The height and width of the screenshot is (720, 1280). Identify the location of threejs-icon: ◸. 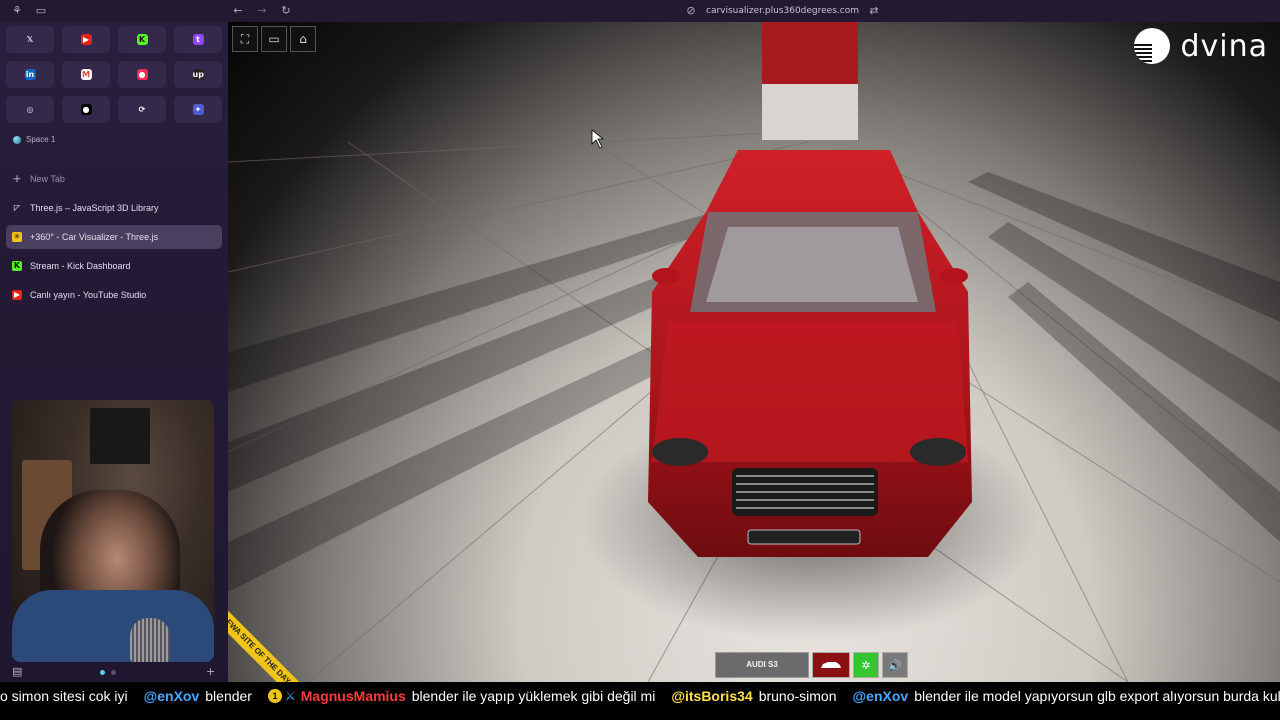
(17, 207).